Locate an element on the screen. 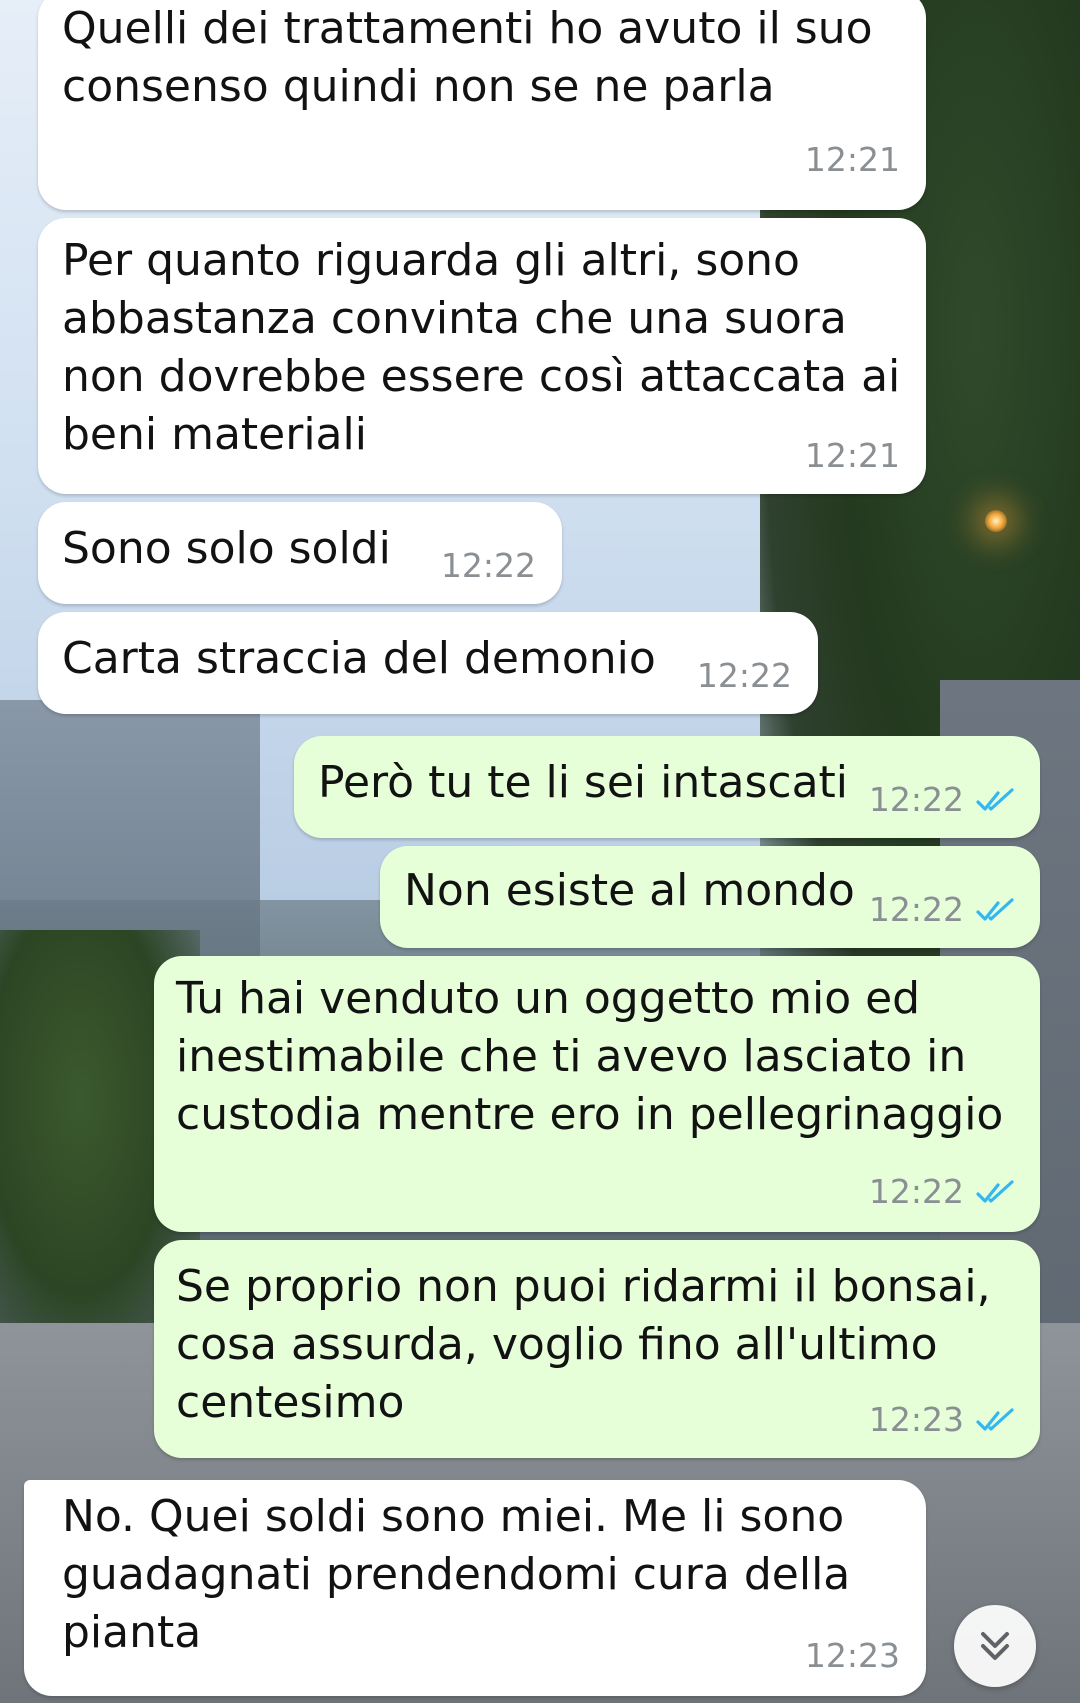 The width and height of the screenshot is (1080, 1703). message-text-line: Non esiste al mondo is located at coordinates (629, 890).